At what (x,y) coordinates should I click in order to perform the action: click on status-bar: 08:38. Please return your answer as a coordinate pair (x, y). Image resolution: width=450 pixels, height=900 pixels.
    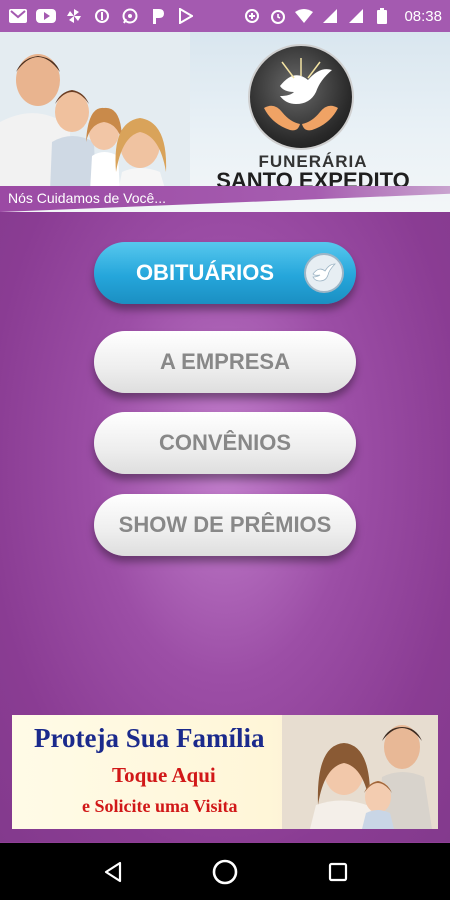
    Looking at the image, I should click on (225, 16).